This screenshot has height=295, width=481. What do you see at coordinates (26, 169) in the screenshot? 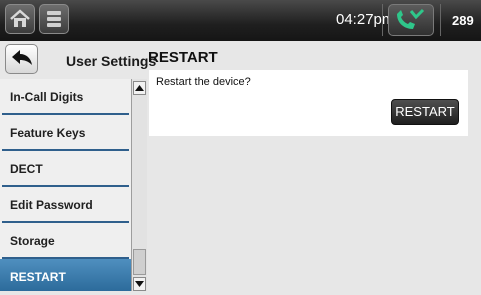
I see `list-item-label: DECT` at bounding box center [26, 169].